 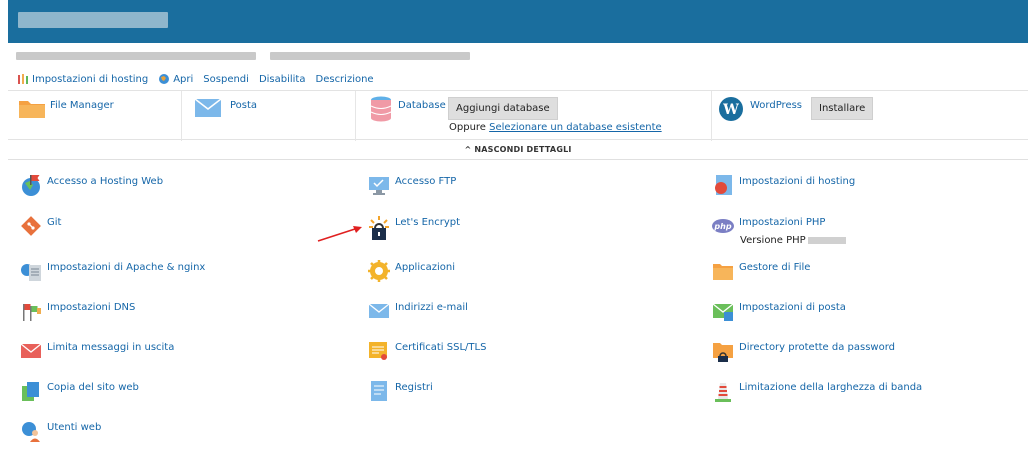 I want to click on locked-folder-icon, so click(x=723, y=352).